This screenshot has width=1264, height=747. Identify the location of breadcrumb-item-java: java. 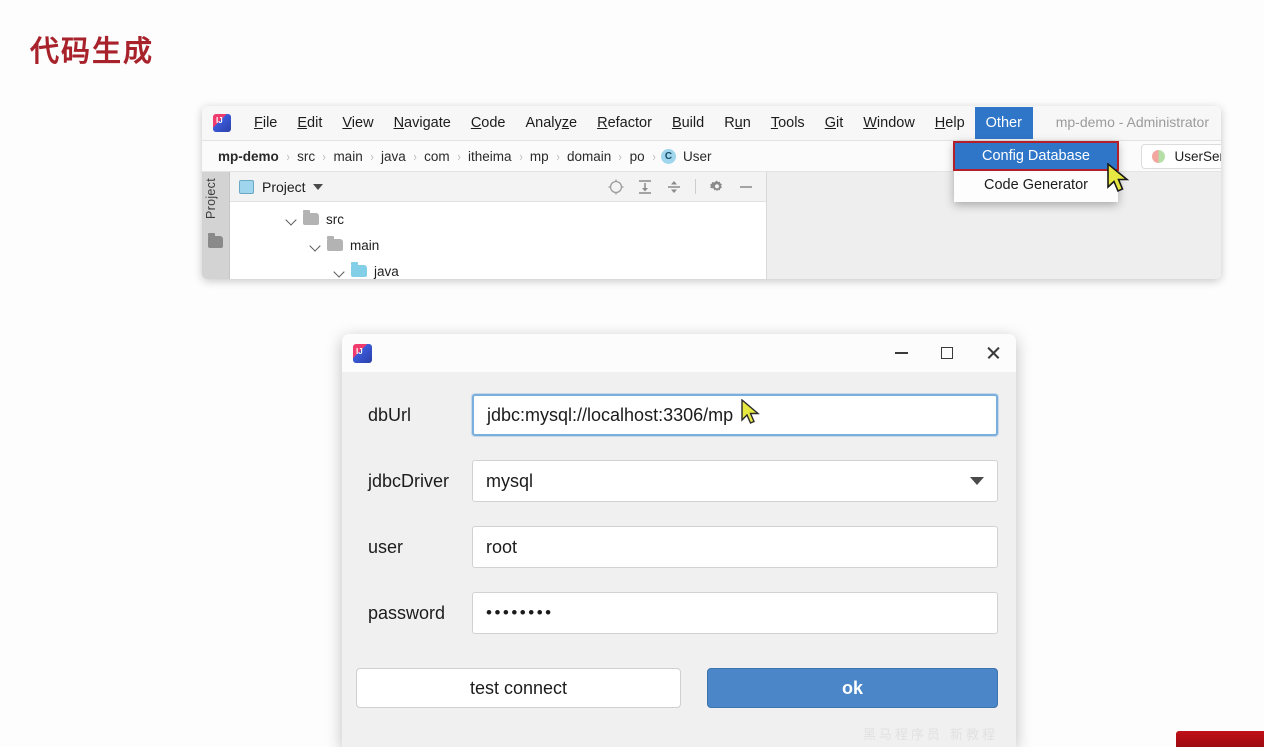
(393, 156).